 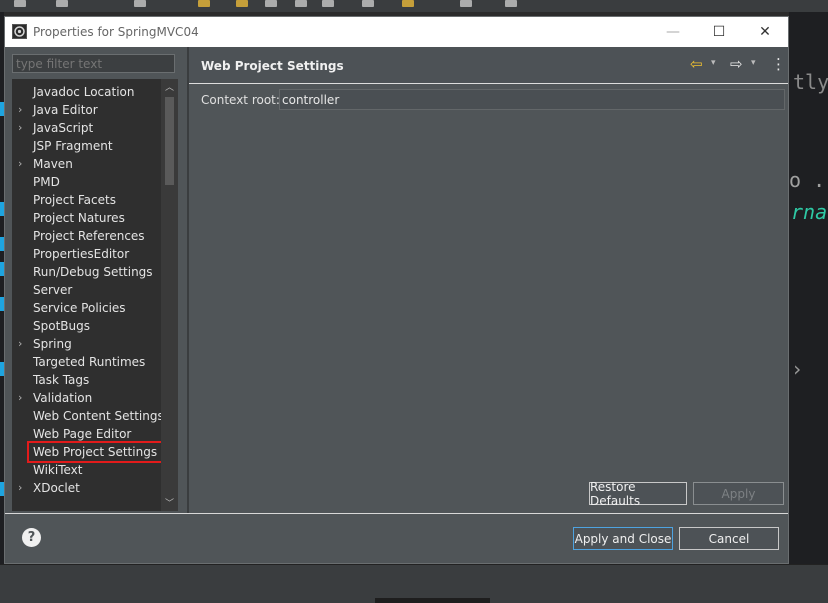 I want to click on tree-scrollbar: ︿ ﹀, so click(x=169, y=295).